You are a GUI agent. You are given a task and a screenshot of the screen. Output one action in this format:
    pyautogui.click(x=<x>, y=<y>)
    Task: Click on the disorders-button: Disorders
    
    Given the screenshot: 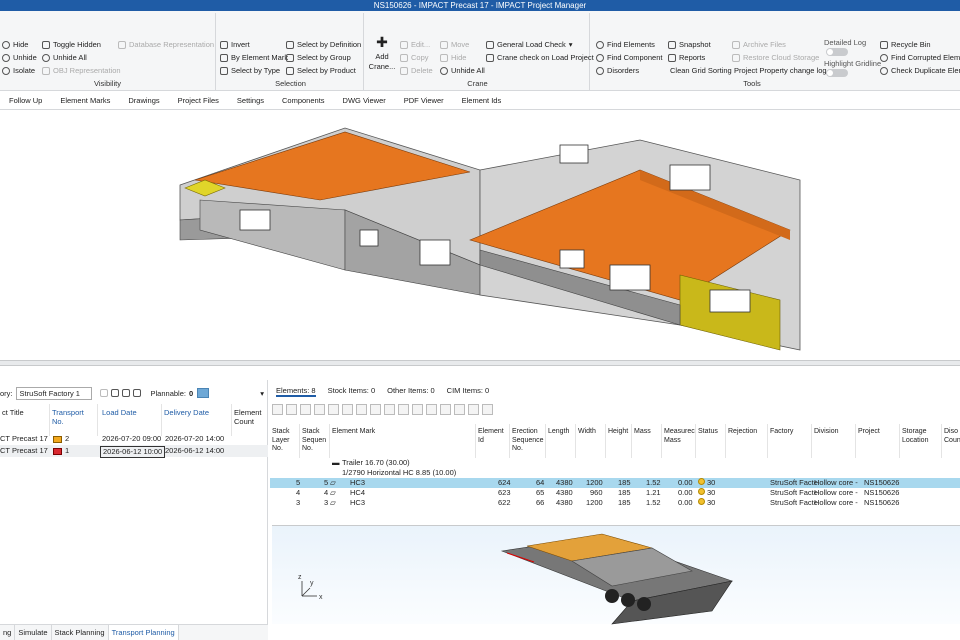 What is the action you would take?
    pyautogui.click(x=617, y=71)
    